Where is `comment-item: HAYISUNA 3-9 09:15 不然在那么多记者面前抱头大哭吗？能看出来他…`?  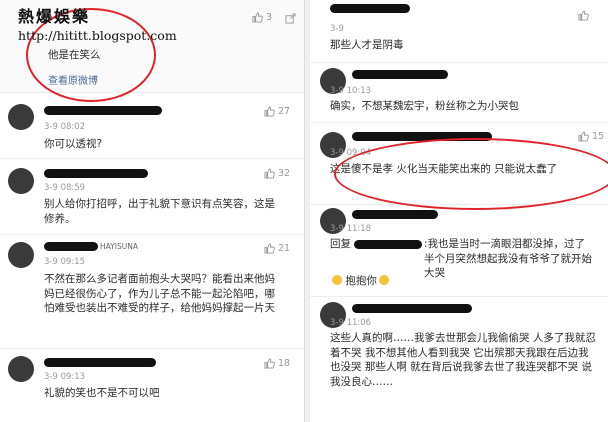
comment-item: HAYISUNA 3-9 09:15 不然在那么多记者面前抱头大哭吗？能看出来他… is located at coordinates (152, 291).